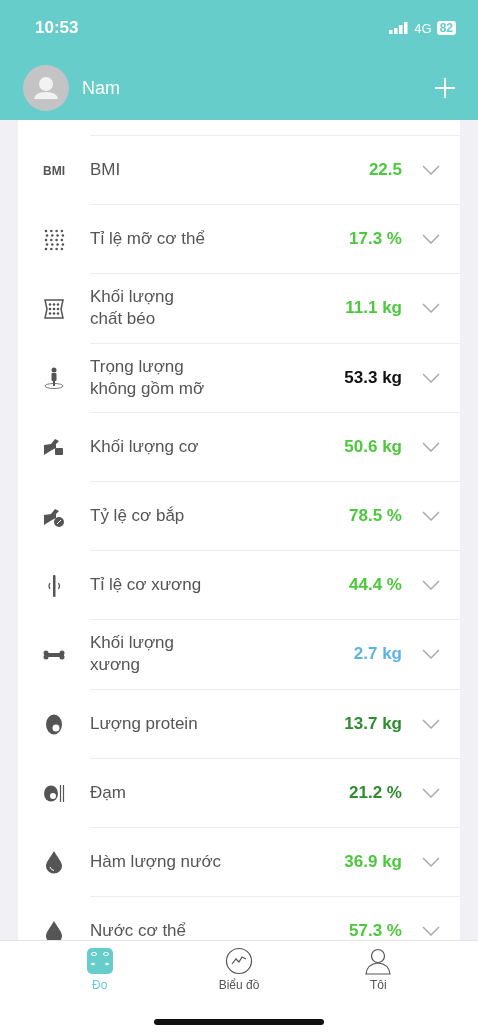 This screenshot has width=478, height=1034. What do you see at coordinates (375, 585) in the screenshot?
I see `metric-value: 44.4 %` at bounding box center [375, 585].